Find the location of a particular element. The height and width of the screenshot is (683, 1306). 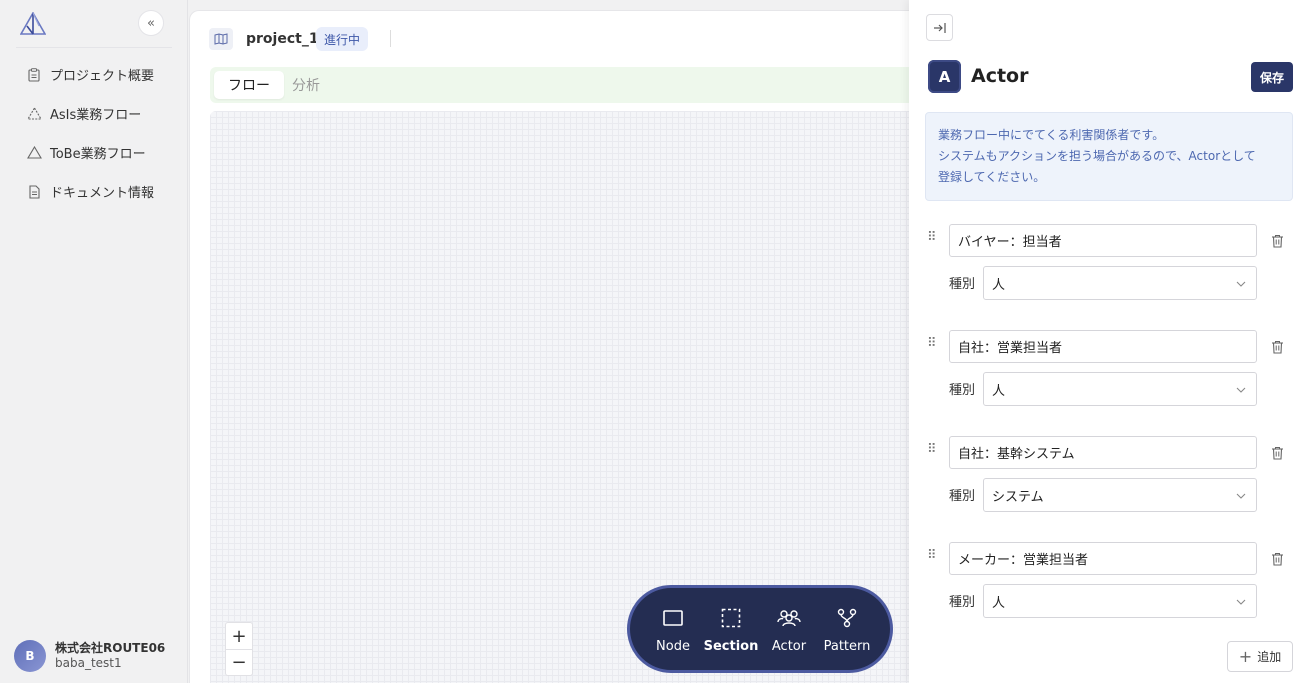

node-toolbar: Node Section Actor Pattern is located at coordinates (760, 629).